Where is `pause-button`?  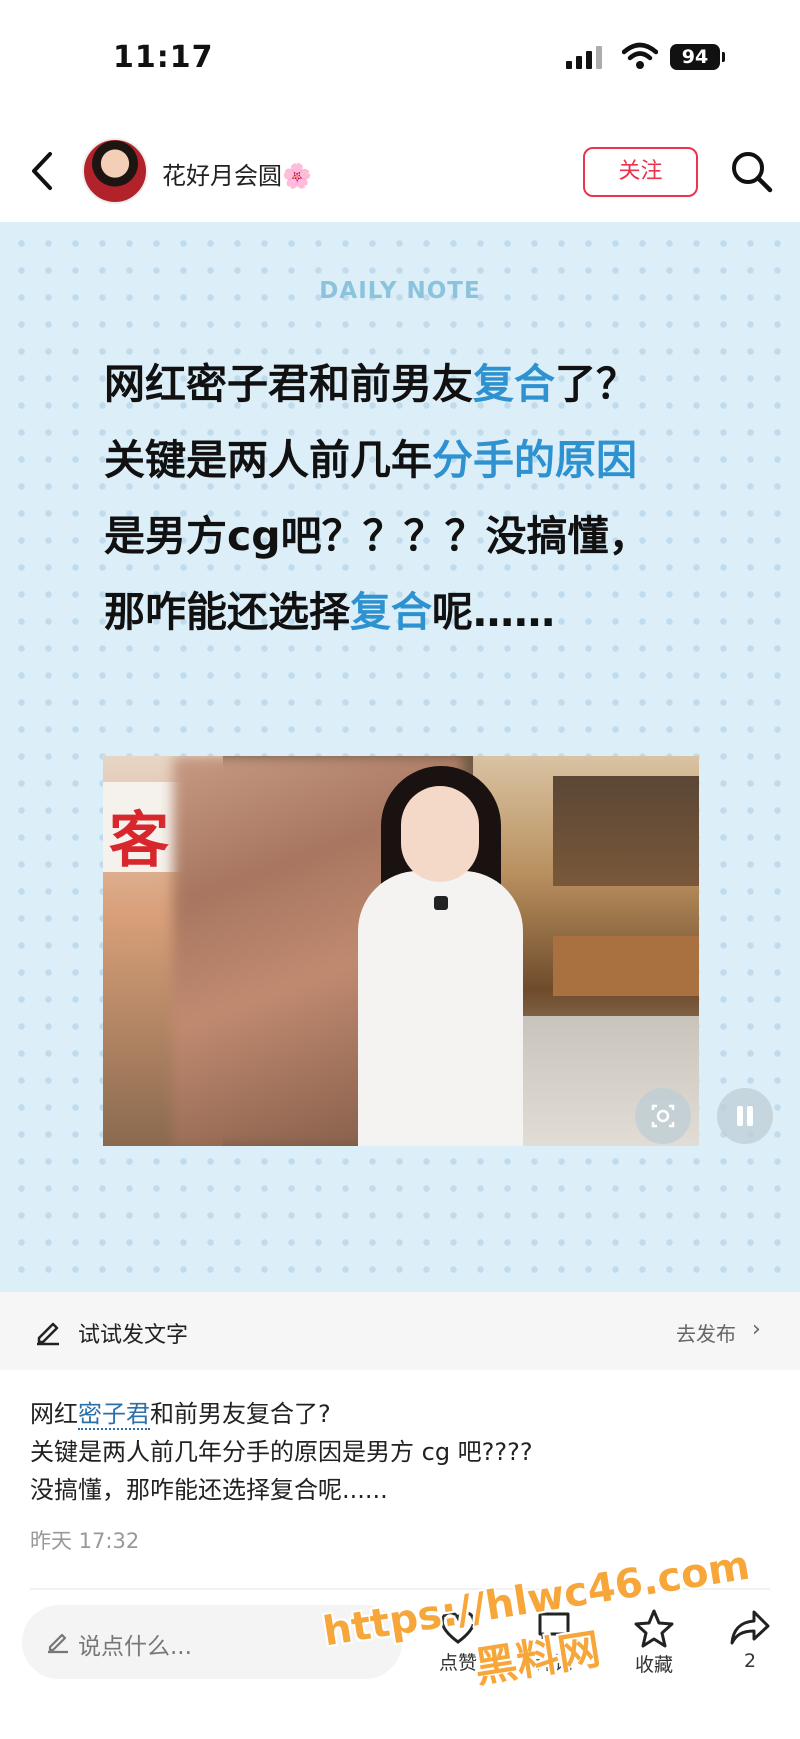
pause-button is located at coordinates (745, 1116).